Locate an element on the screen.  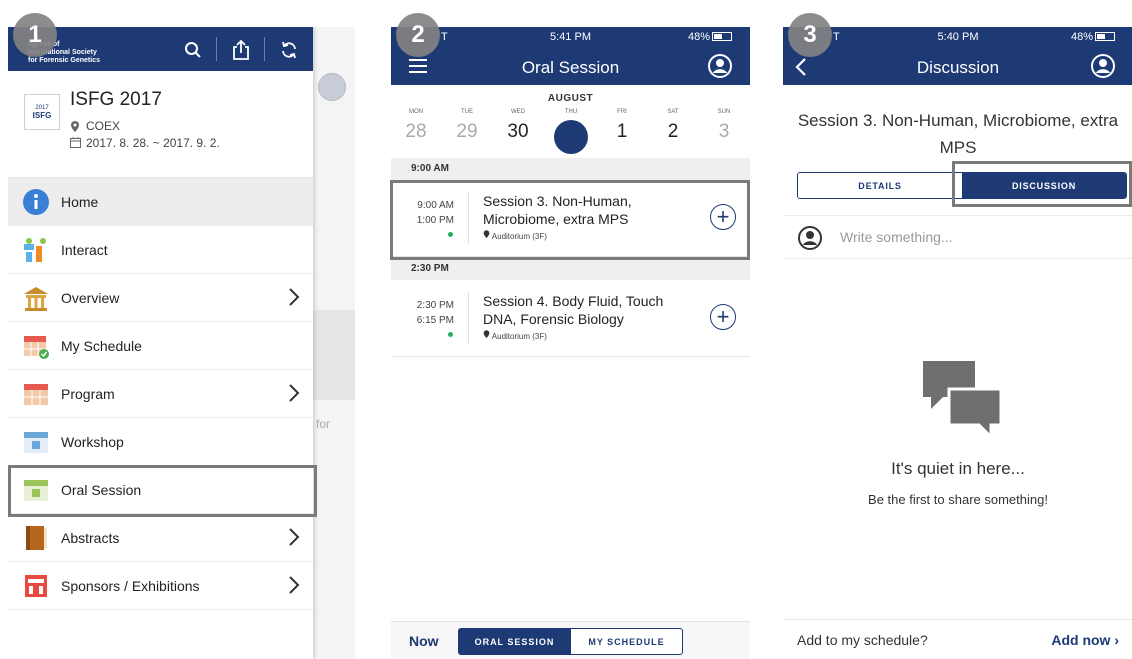
menu-item-workshop: Workshop is located at coordinates (160, 442).